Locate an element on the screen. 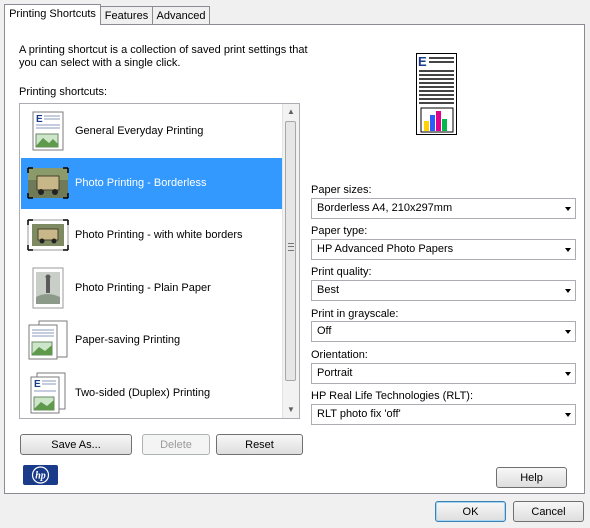 The width and height of the screenshot is (590, 528). grayscale-dropdown: Off is located at coordinates (443, 331).